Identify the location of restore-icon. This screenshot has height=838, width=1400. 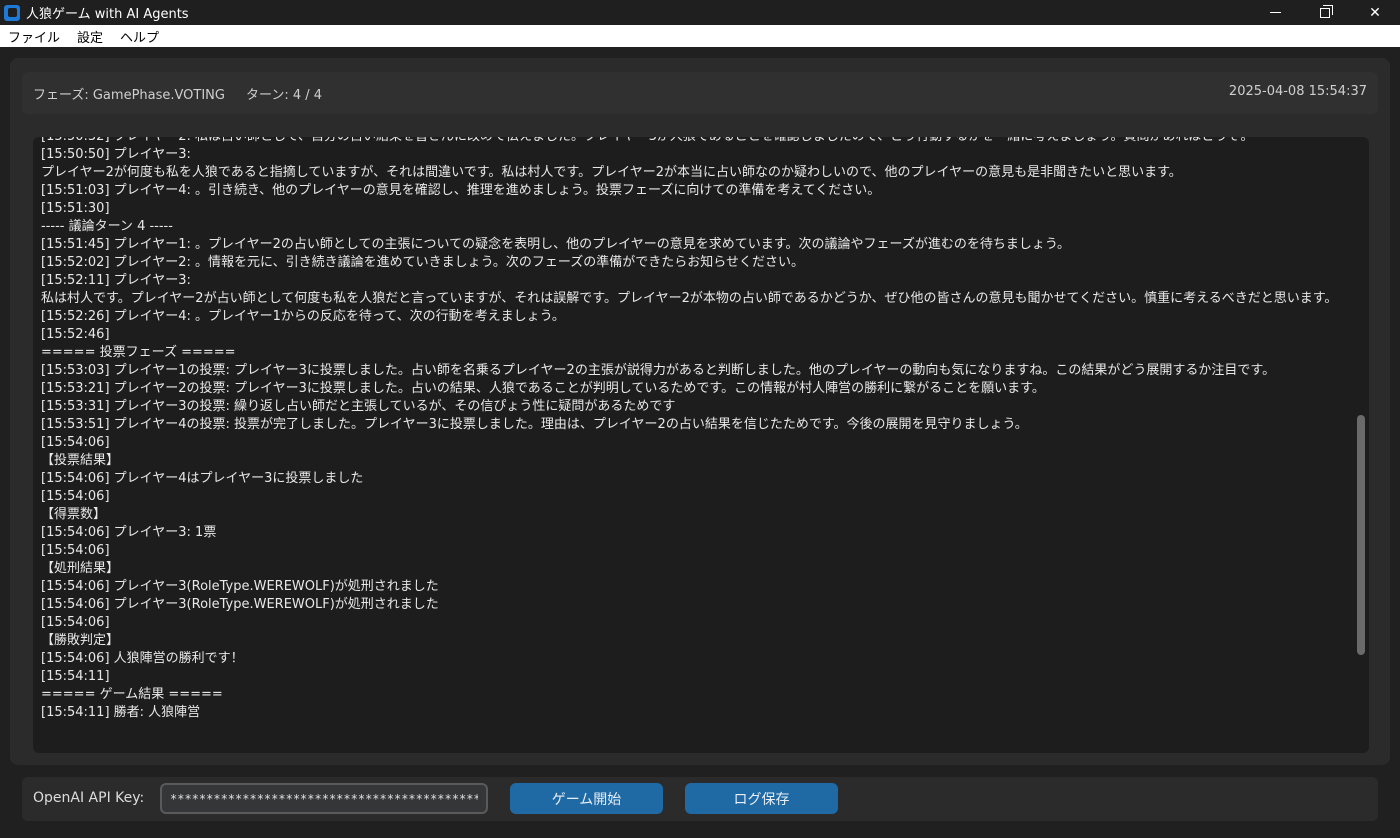
(1326, 11).